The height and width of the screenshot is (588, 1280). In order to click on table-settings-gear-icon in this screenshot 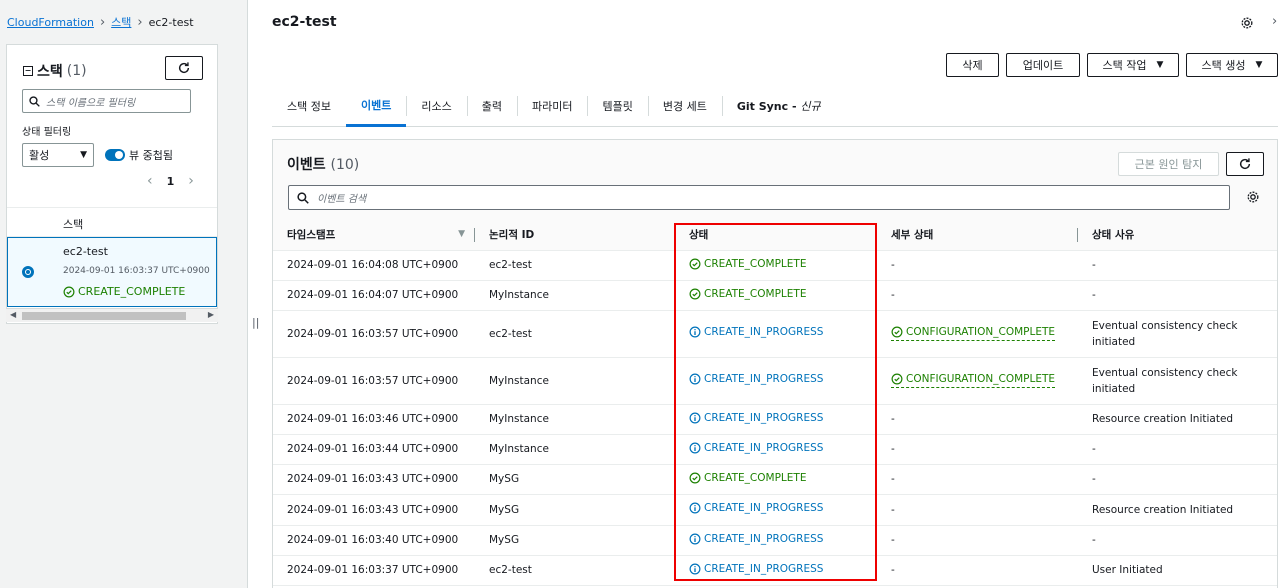, I will do `click(1253, 198)`.